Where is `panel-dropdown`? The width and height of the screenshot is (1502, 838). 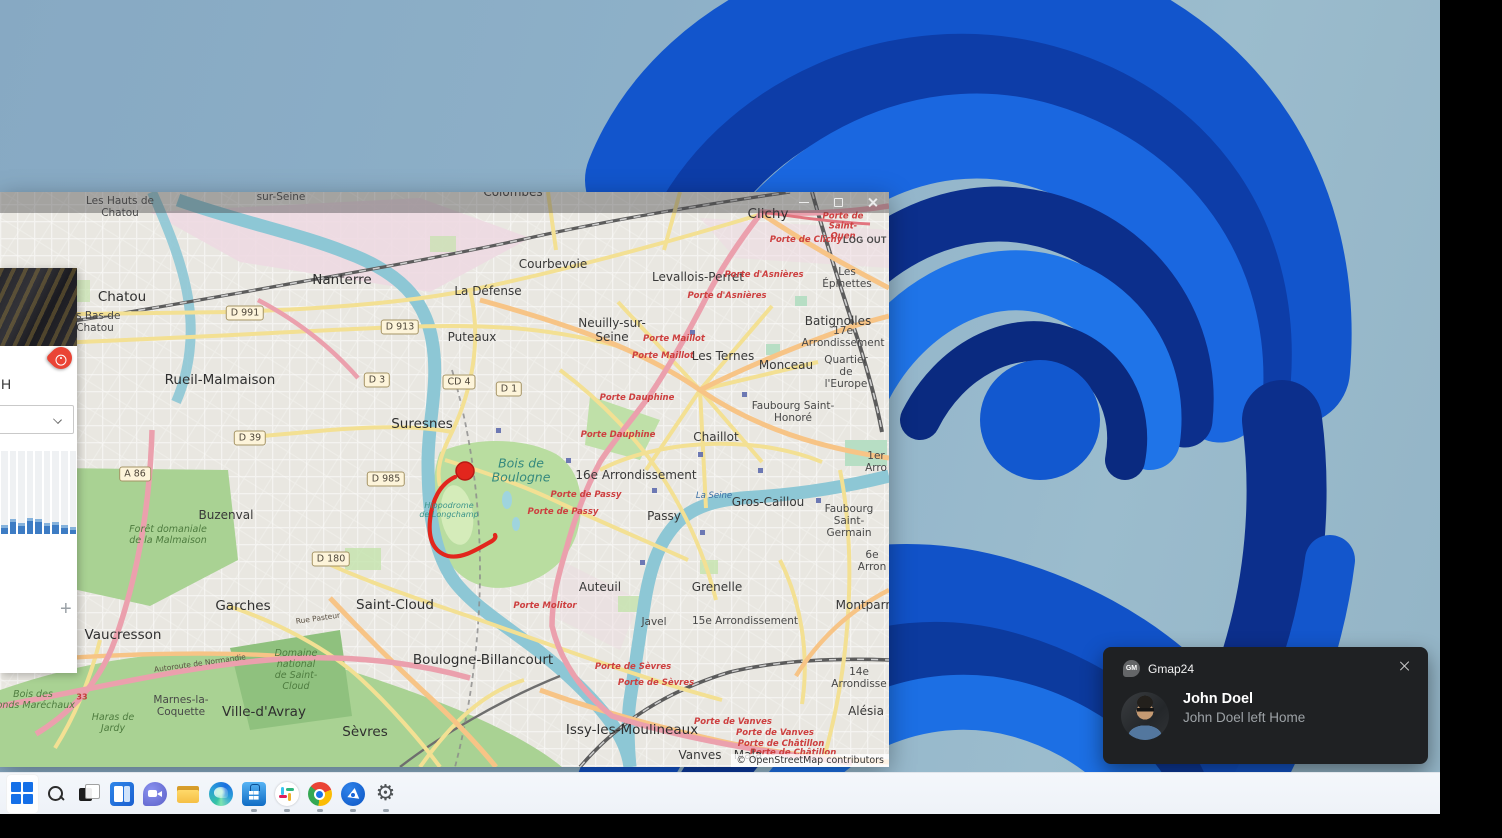 panel-dropdown is located at coordinates (37, 419).